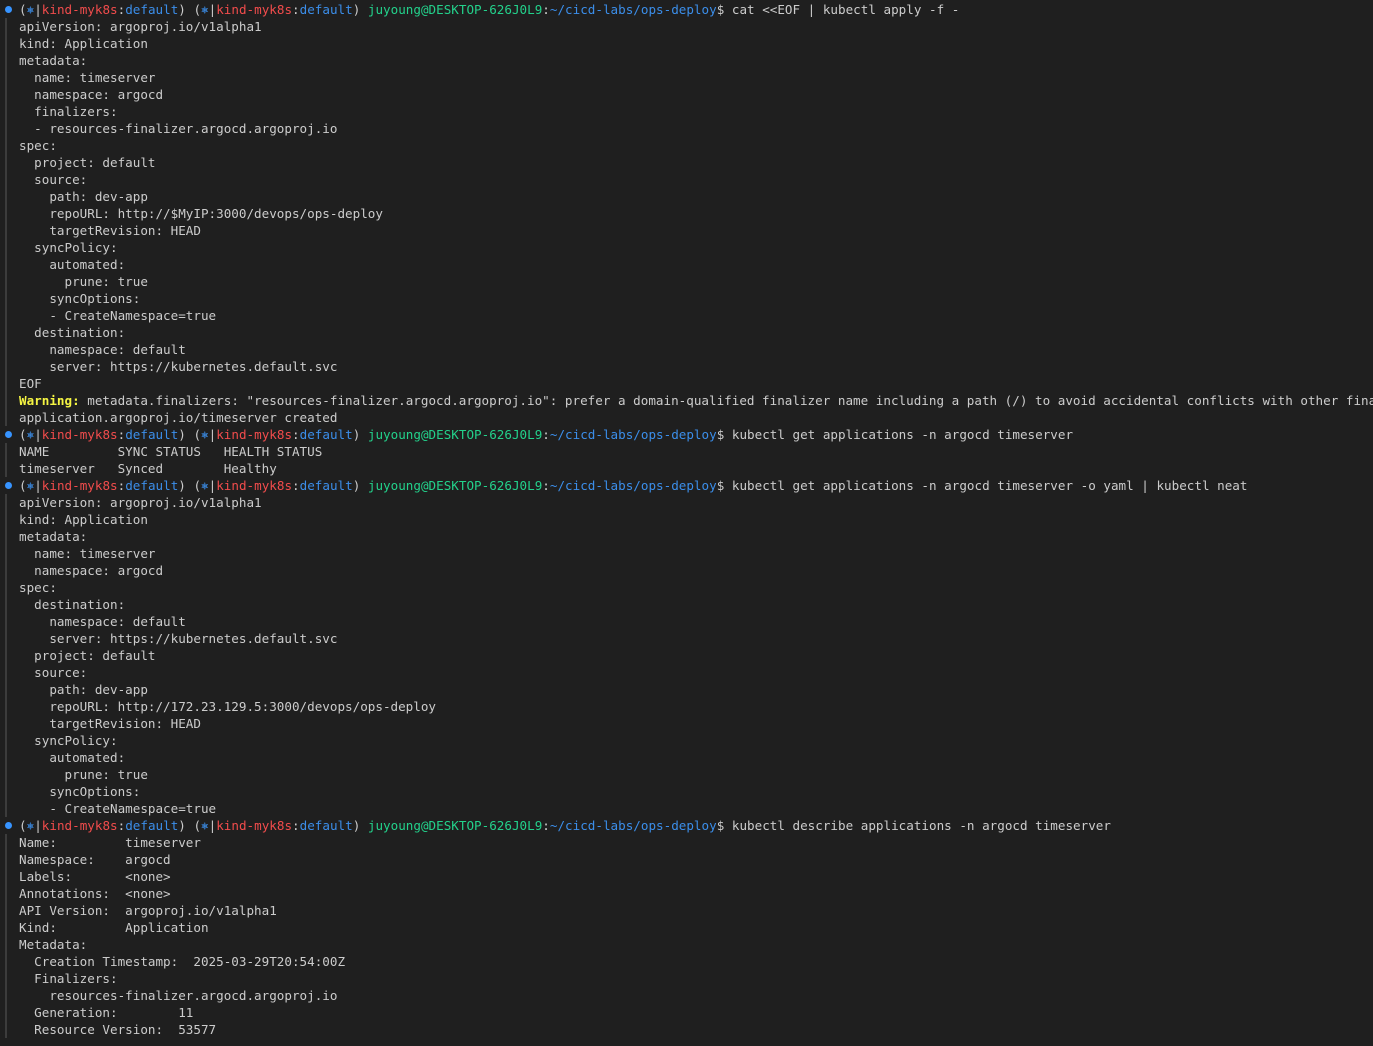  I want to click on output-line: syncPolicy:, so click(686, 247).